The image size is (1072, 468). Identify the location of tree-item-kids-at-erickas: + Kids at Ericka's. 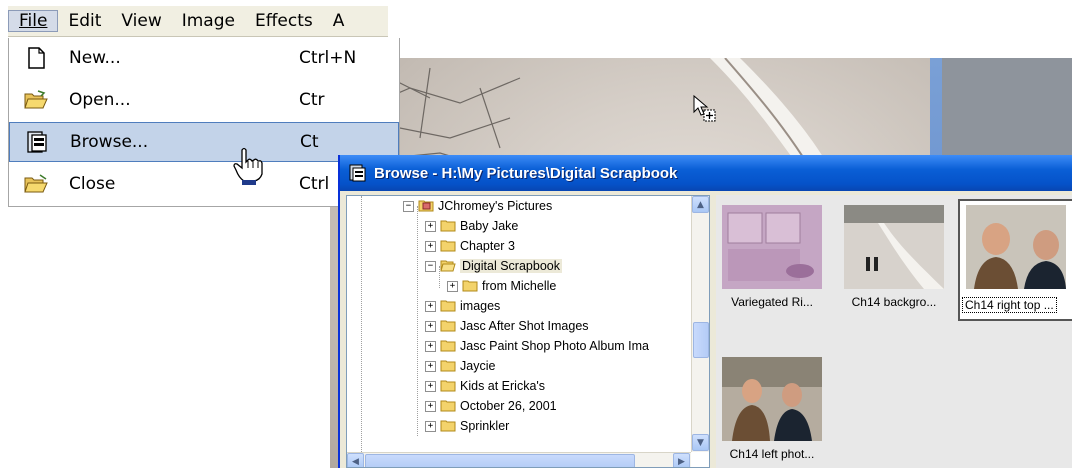
(485, 386).